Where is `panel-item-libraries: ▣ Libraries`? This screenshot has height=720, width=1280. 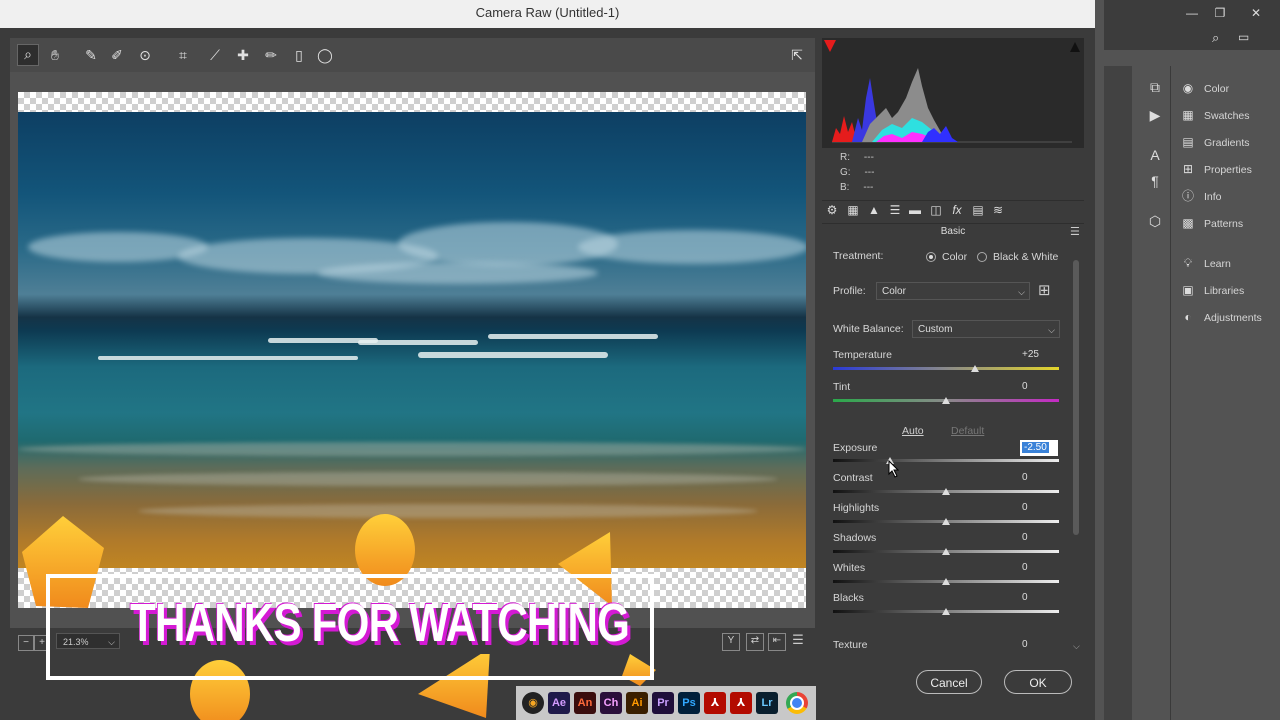 panel-item-libraries: ▣ Libraries is located at coordinates (1212, 291).